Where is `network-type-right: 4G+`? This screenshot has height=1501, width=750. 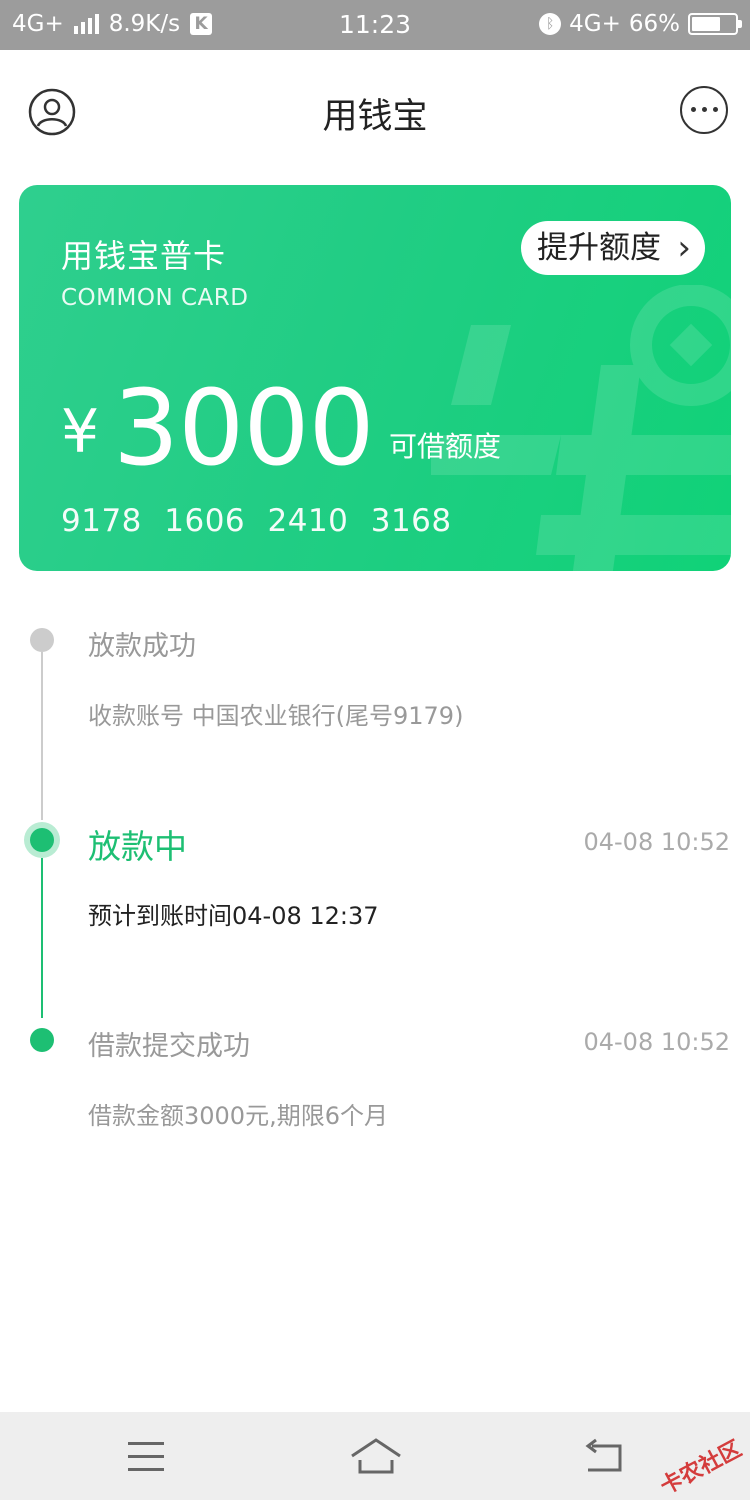
network-type-right: 4G+ is located at coordinates (595, 24).